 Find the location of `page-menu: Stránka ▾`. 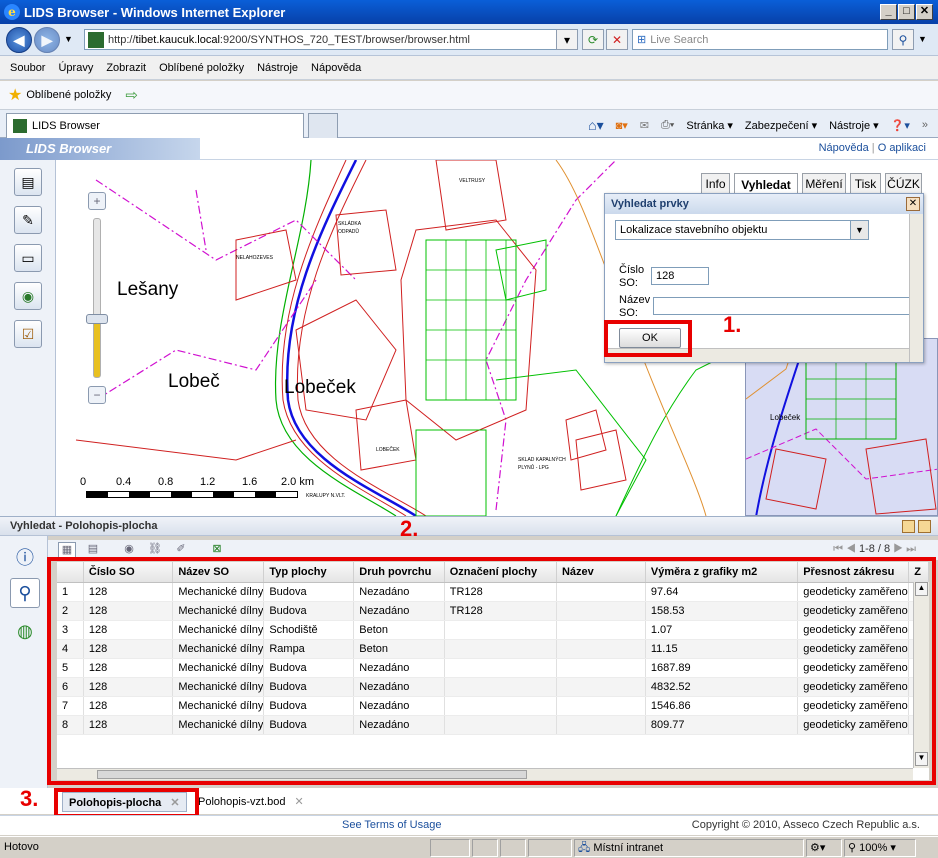

page-menu: Stránka ▾ is located at coordinates (709, 125).